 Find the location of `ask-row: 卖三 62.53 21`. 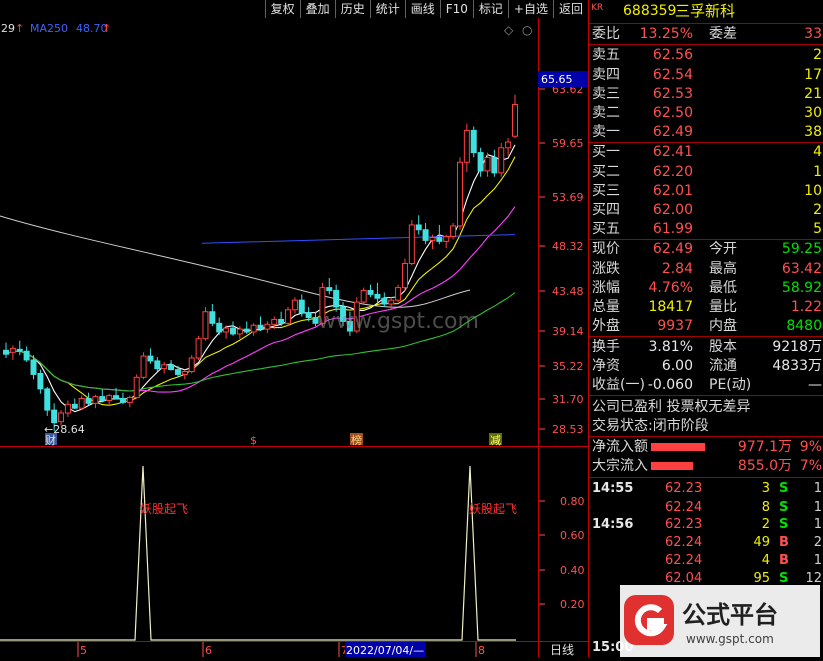

ask-row: 卖三 62.53 21 is located at coordinates (706, 94).